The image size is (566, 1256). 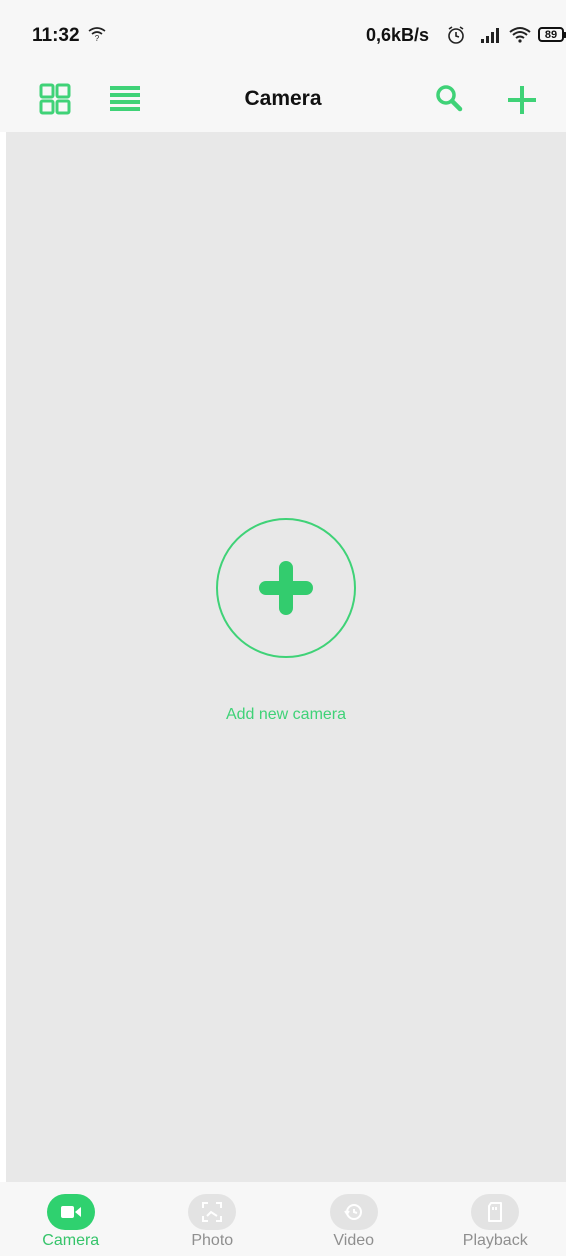 What do you see at coordinates (212, 1240) in the screenshot?
I see `tab-label: Photo` at bounding box center [212, 1240].